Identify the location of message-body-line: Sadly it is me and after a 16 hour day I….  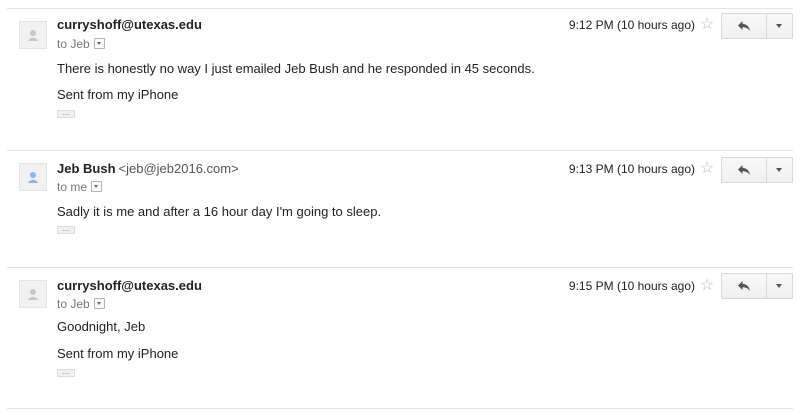
(219, 211).